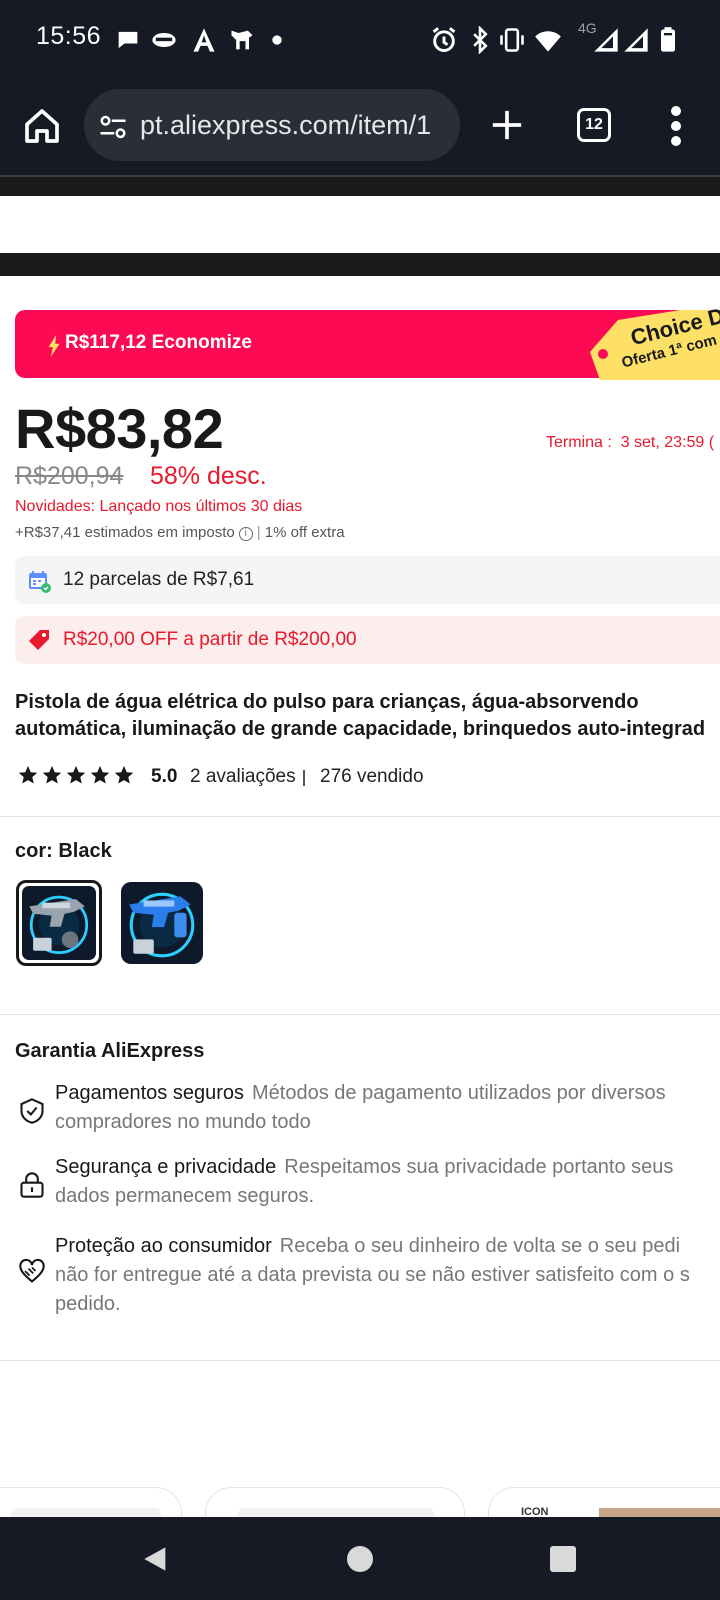  Describe the element at coordinates (119, 428) in the screenshot. I see `current-price: R$83,82` at that location.